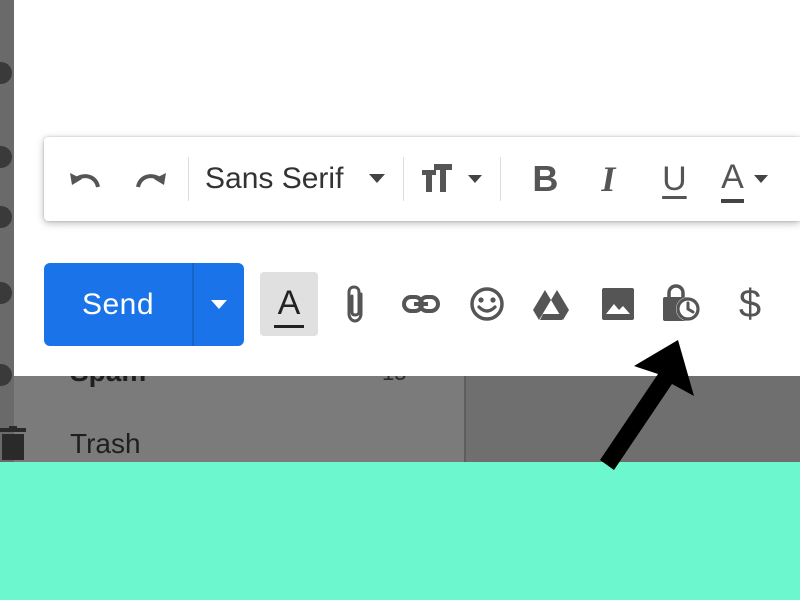 Image resolution: width=800 pixels, height=600 pixels. I want to click on italic-button: I, so click(608, 179).